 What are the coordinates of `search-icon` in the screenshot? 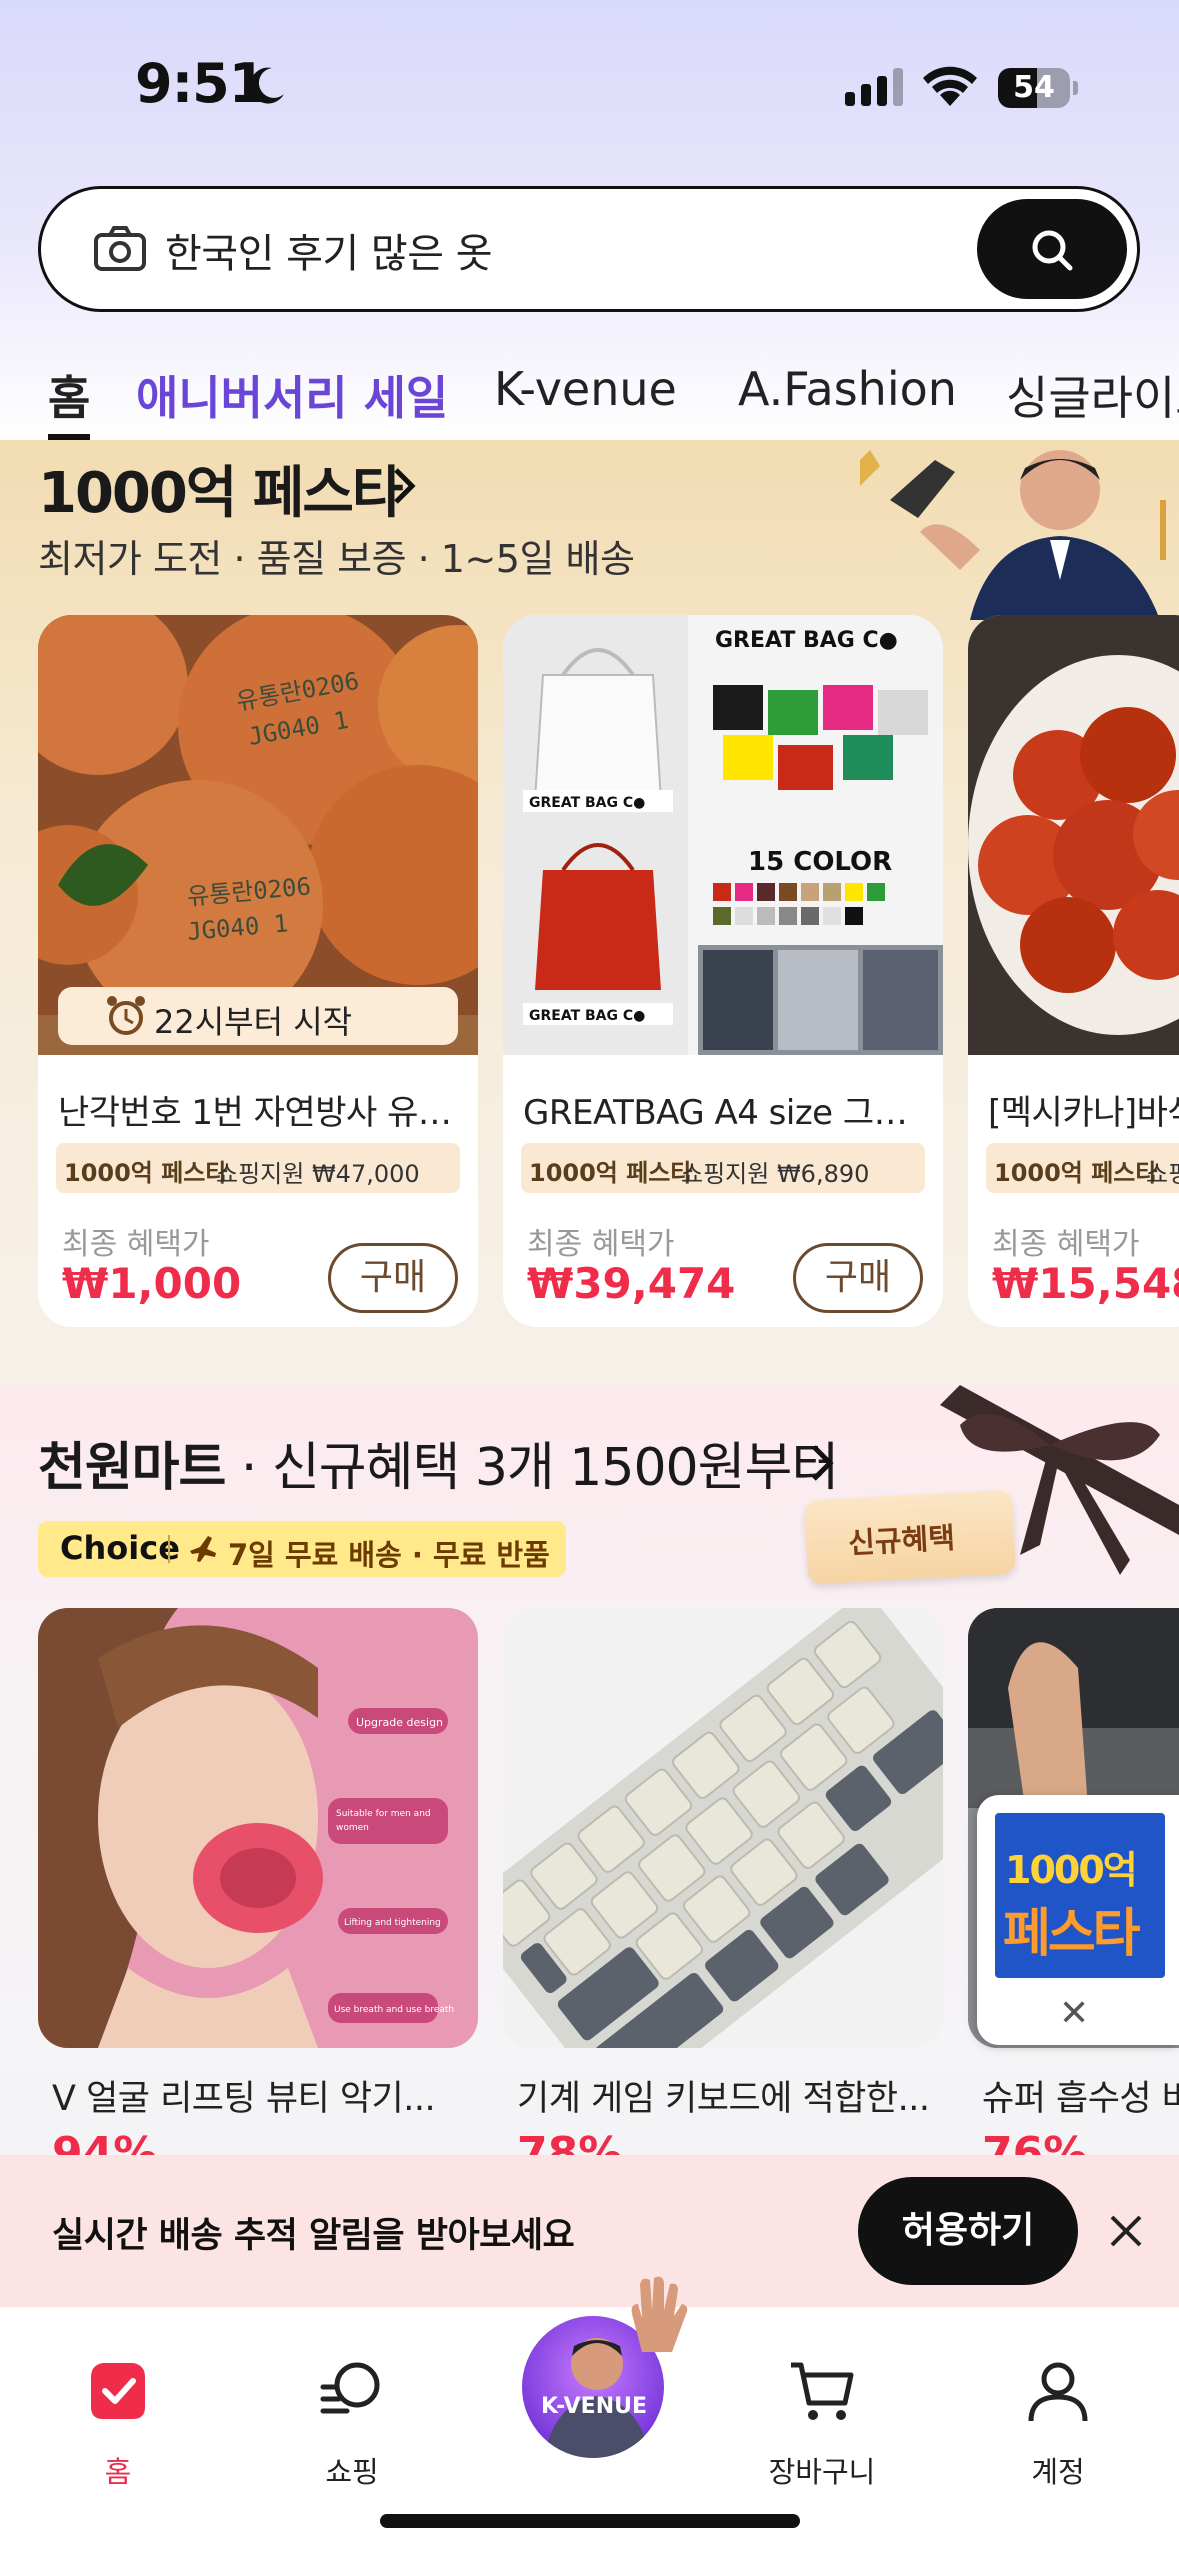 It's located at (1052, 250).